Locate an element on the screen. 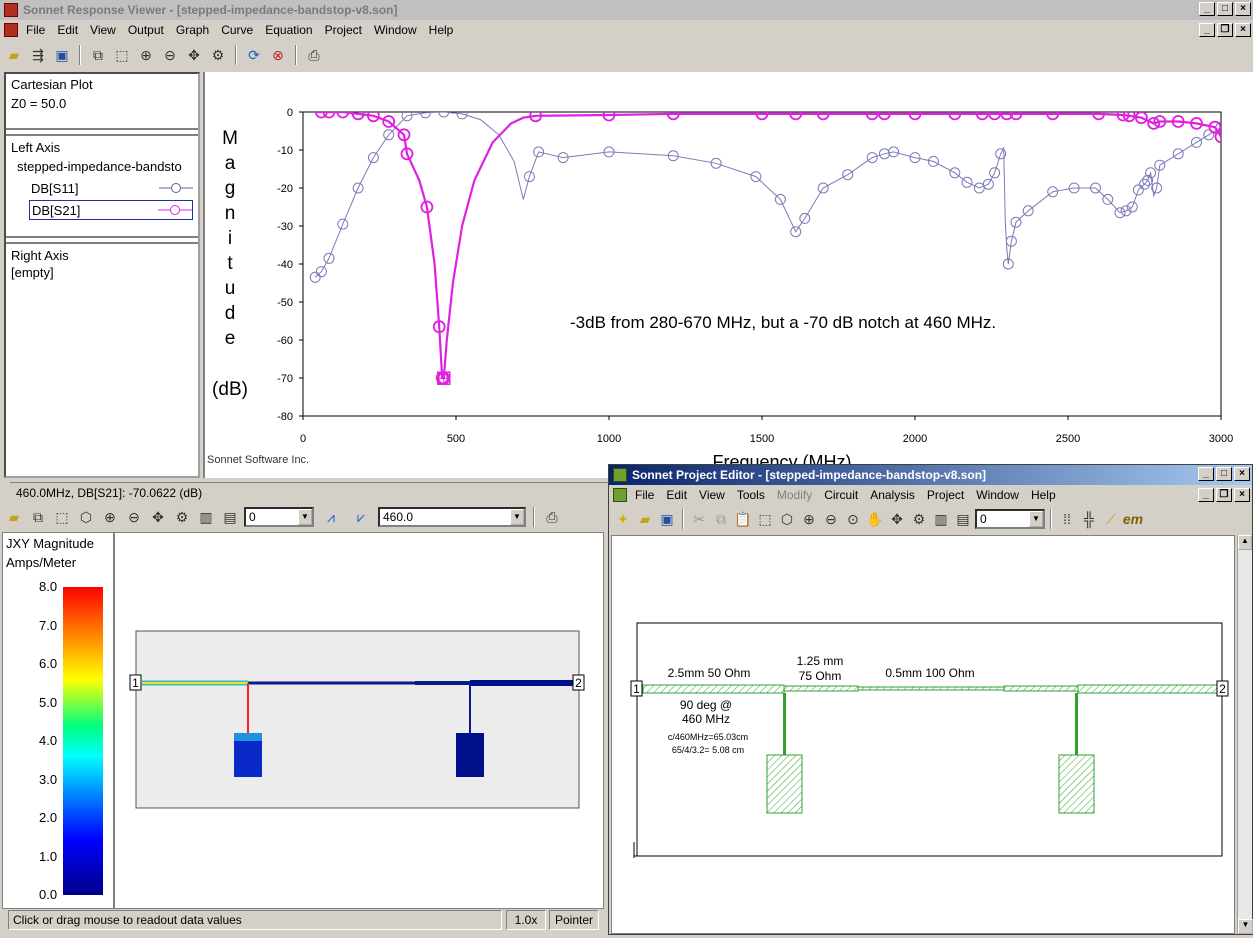 The image size is (1253, 938). menu-edit: Edit is located at coordinates (67, 30).